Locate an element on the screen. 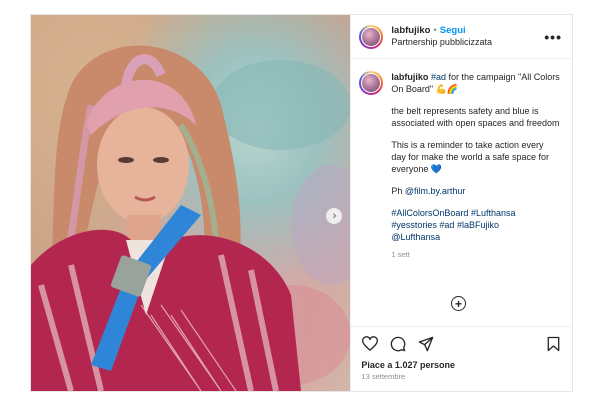 The height and width of the screenshot is (400, 600). hashtag-ad: #ad is located at coordinates (438, 77).